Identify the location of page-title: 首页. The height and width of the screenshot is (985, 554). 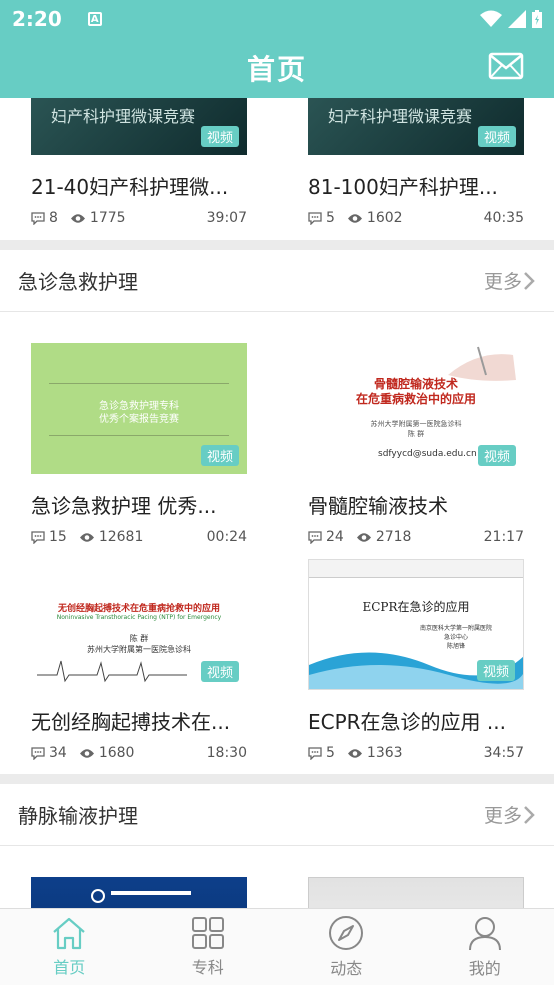
(276, 69).